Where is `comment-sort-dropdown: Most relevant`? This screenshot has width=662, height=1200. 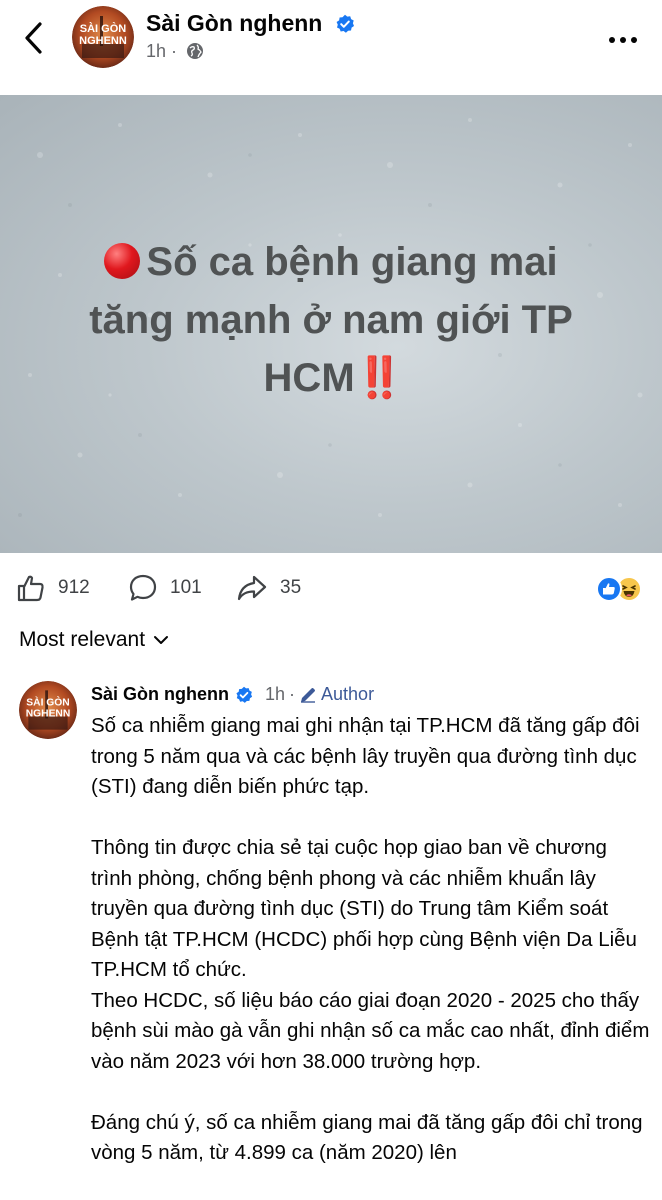 comment-sort-dropdown: Most relevant is located at coordinates (94, 640).